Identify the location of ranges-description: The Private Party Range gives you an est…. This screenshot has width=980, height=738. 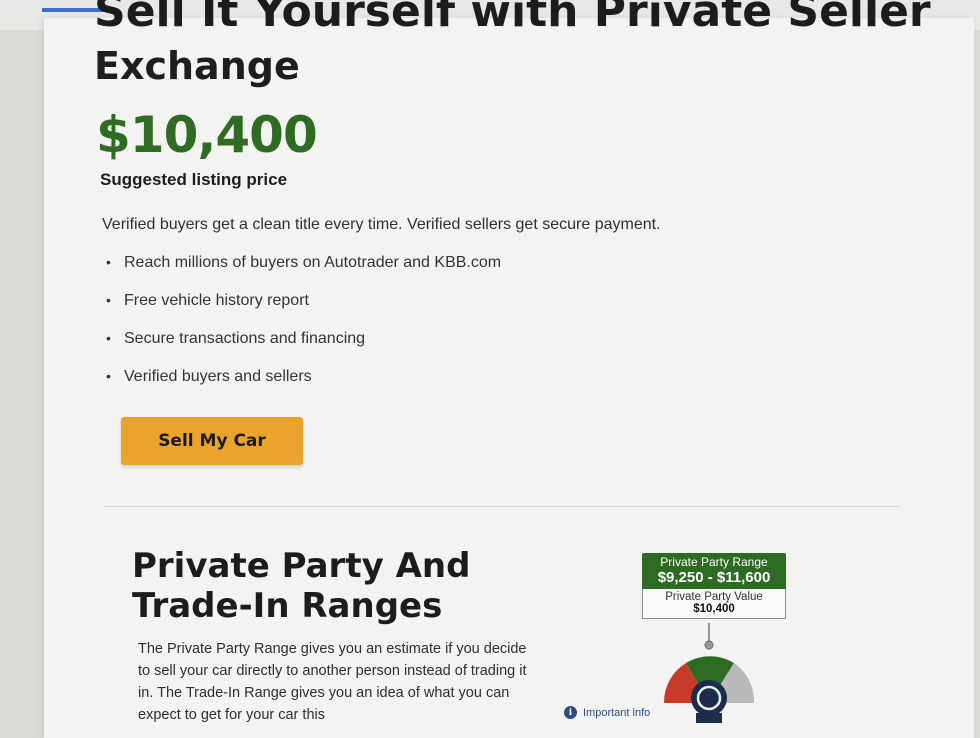
(332, 682).